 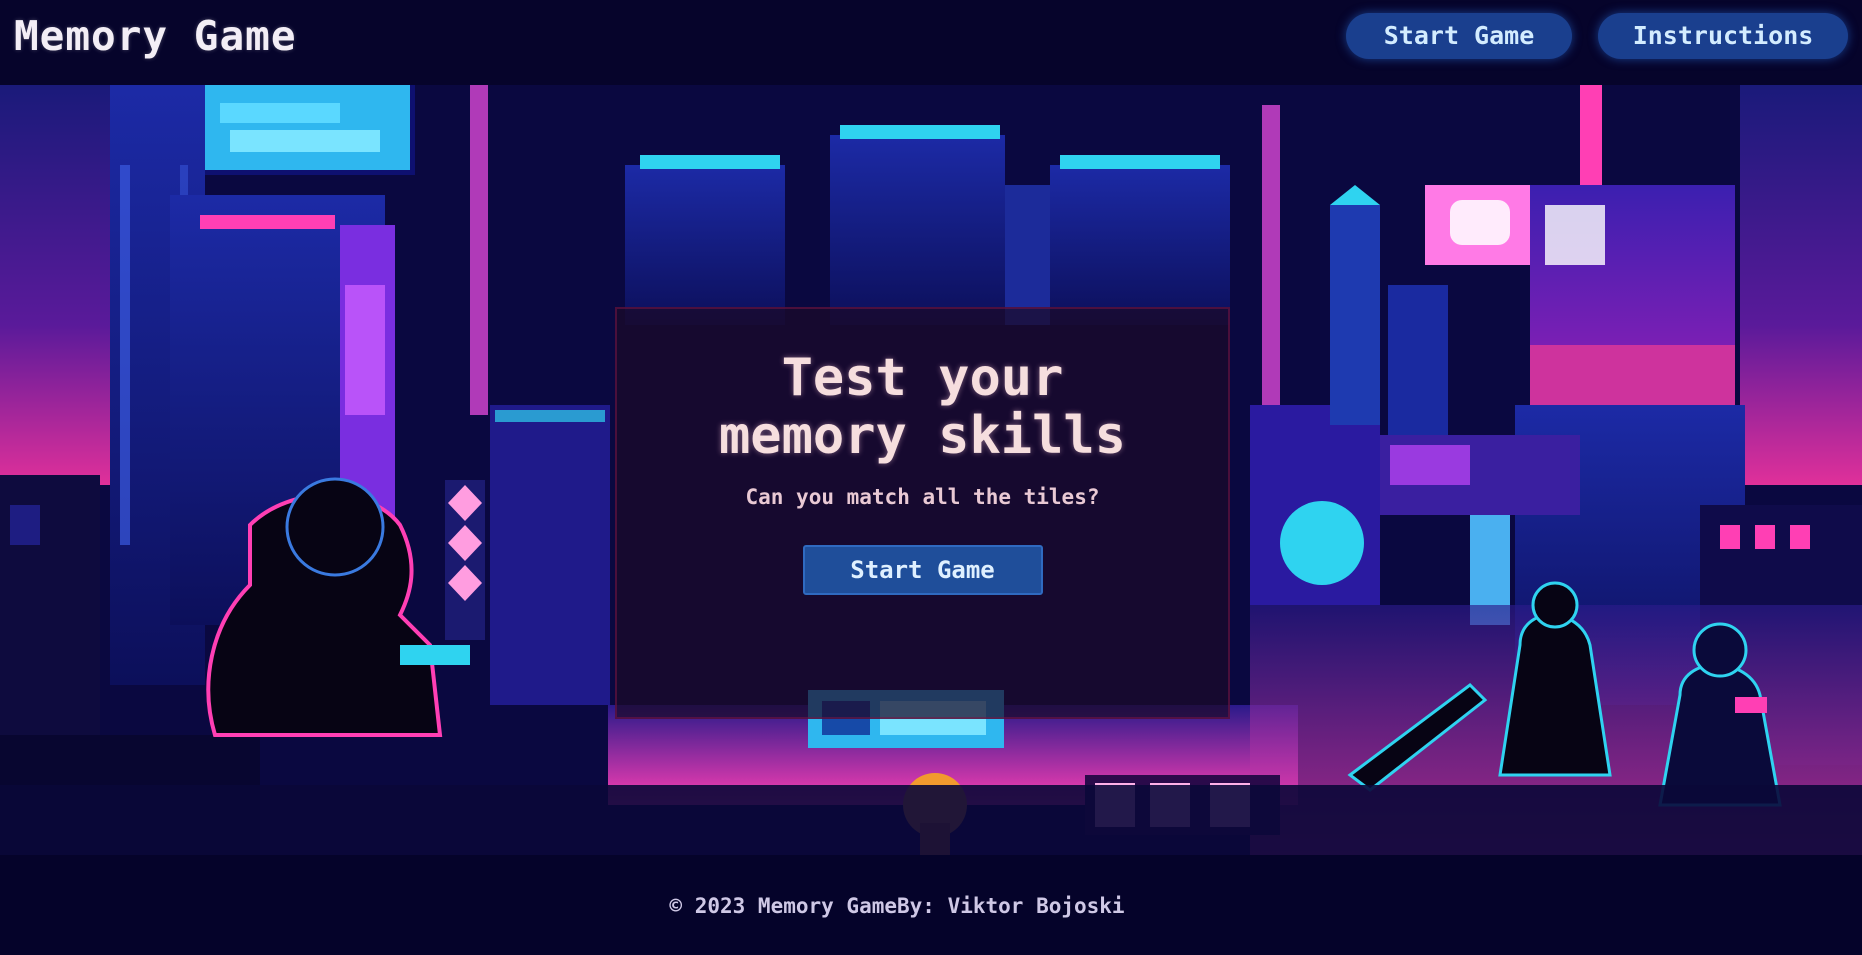 What do you see at coordinates (922, 497) in the screenshot?
I see `hero-subtitle: Can you match all the tiles?` at bounding box center [922, 497].